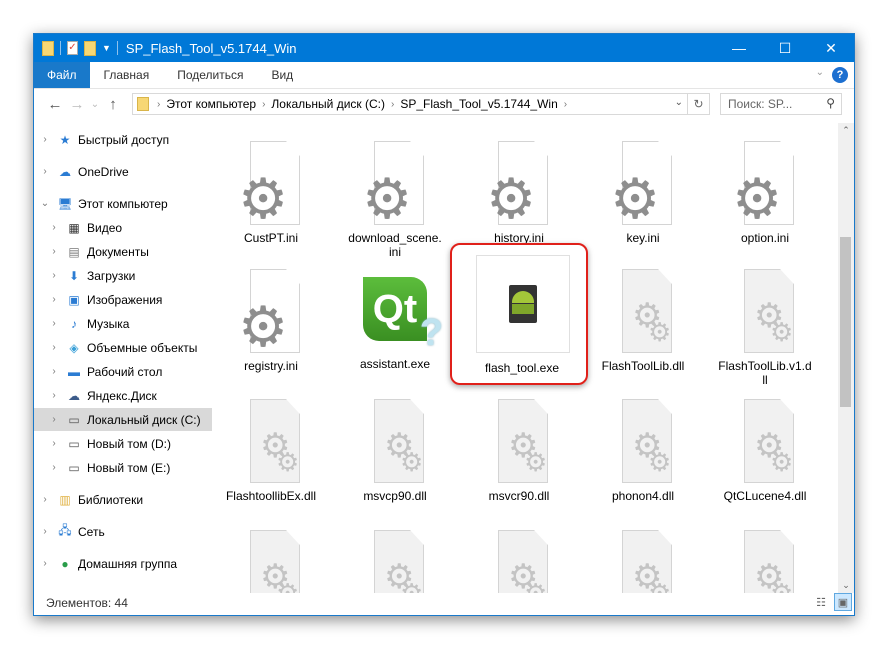 The width and height of the screenshot is (888, 649). Describe the element at coordinates (643, 319) in the screenshot. I see `file-item: ⚙ ⚙ FlashToolLib.dll` at that location.